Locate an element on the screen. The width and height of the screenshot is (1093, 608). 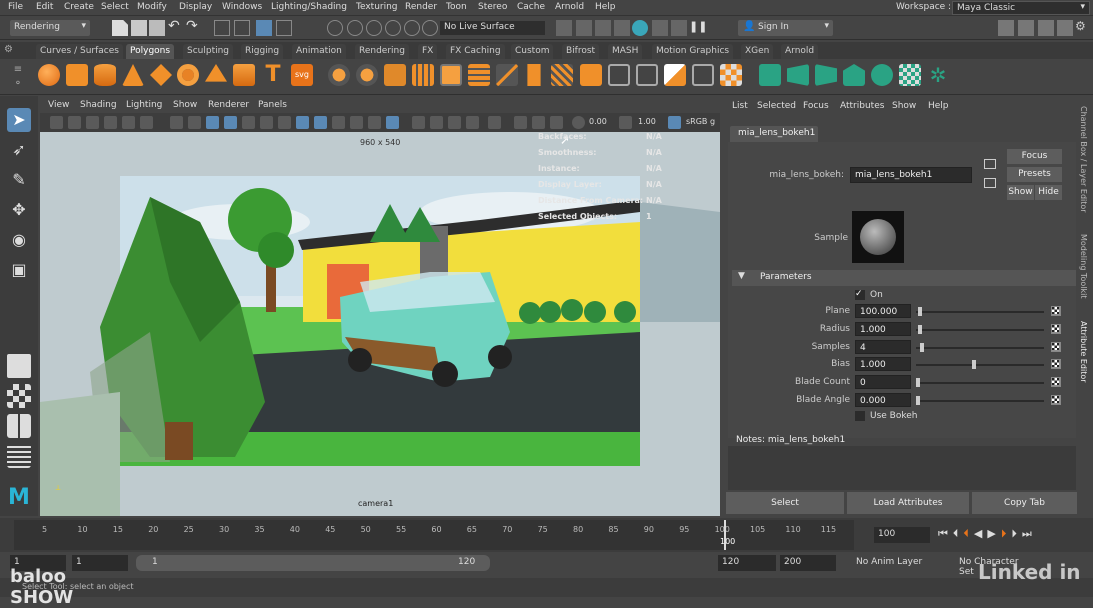
tool-settings-icon is located at coordinates (1046, 28).